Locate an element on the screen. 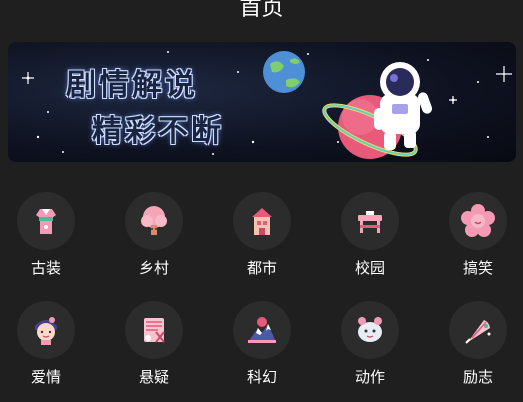 This screenshot has height=402, width=523. category-label: 励志 is located at coordinates (477, 377).